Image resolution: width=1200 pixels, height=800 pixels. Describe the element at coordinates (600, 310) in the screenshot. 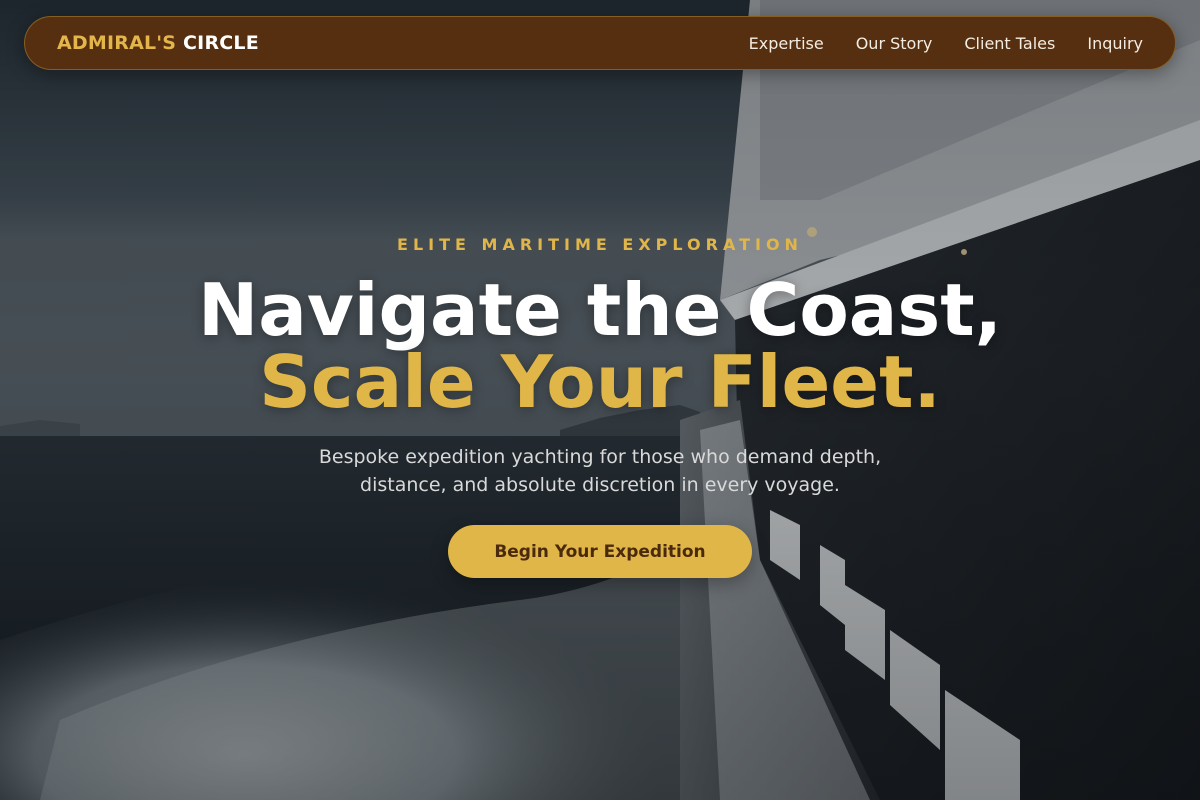

I see `hero-headline-line1: Navigate the Coast,` at that location.